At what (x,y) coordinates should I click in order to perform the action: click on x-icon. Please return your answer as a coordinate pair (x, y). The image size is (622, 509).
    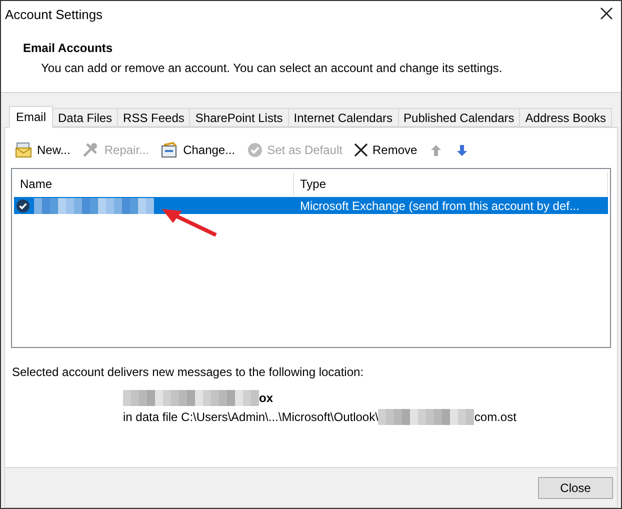
    Looking at the image, I should click on (361, 150).